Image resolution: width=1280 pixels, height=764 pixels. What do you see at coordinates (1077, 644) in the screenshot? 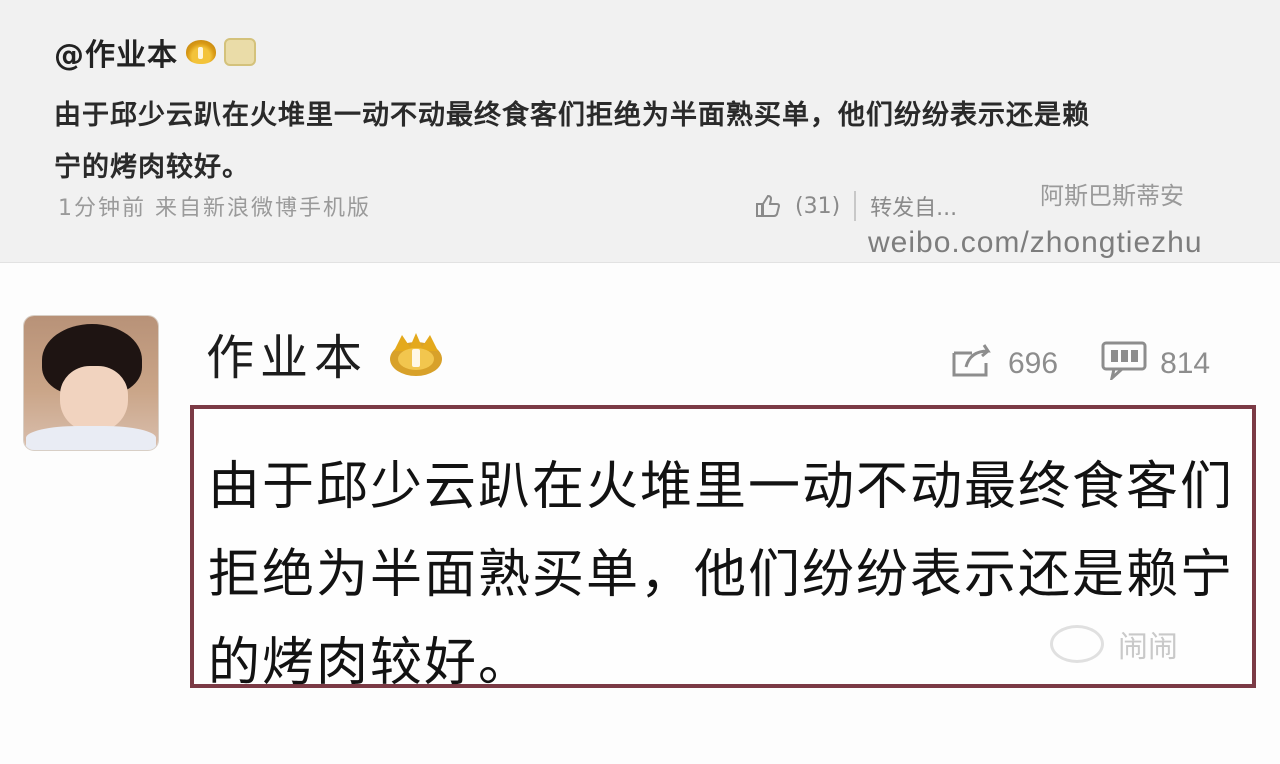
I see `watermark-logo-icon` at bounding box center [1077, 644].